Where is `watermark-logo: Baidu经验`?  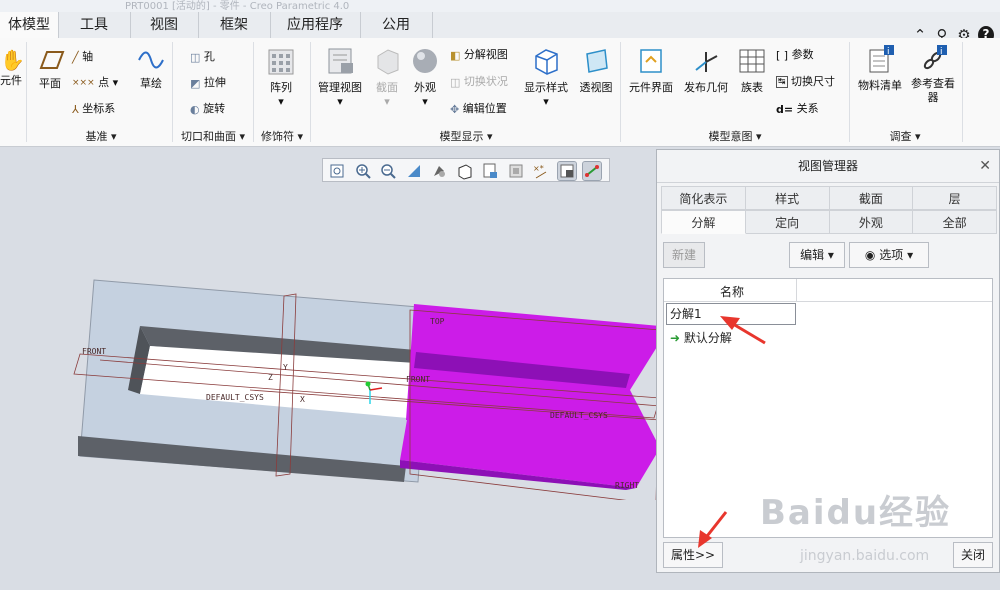 watermark-logo: Baidu经验 is located at coordinates (856, 513).